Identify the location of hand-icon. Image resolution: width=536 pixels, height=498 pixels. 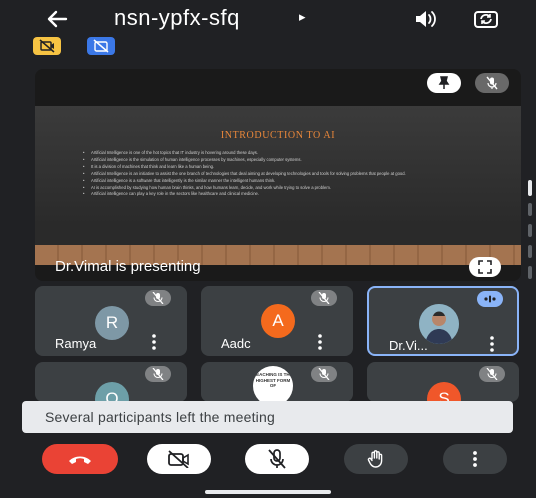
(375, 459).